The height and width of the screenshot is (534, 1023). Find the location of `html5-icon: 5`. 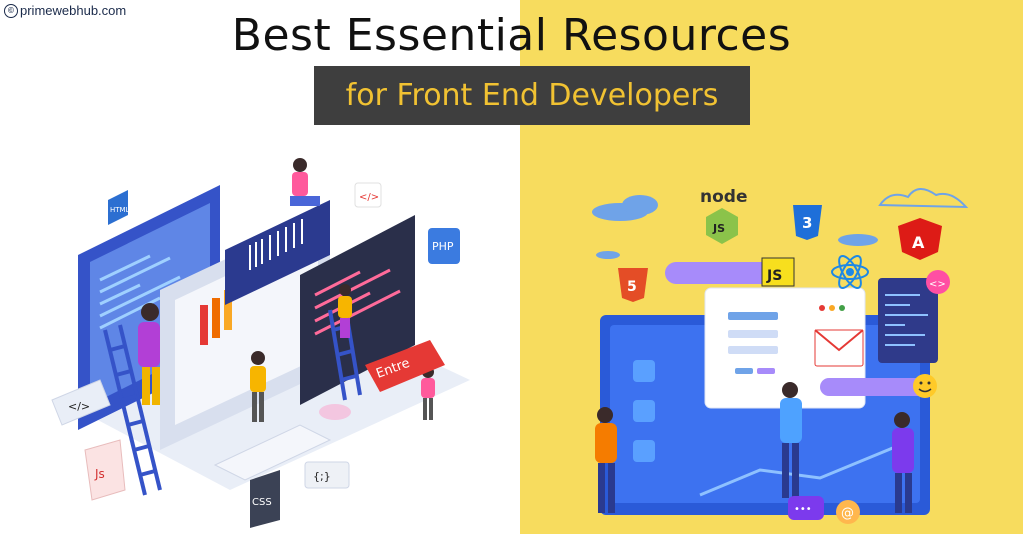

html5-icon: 5 is located at coordinates (633, 285).